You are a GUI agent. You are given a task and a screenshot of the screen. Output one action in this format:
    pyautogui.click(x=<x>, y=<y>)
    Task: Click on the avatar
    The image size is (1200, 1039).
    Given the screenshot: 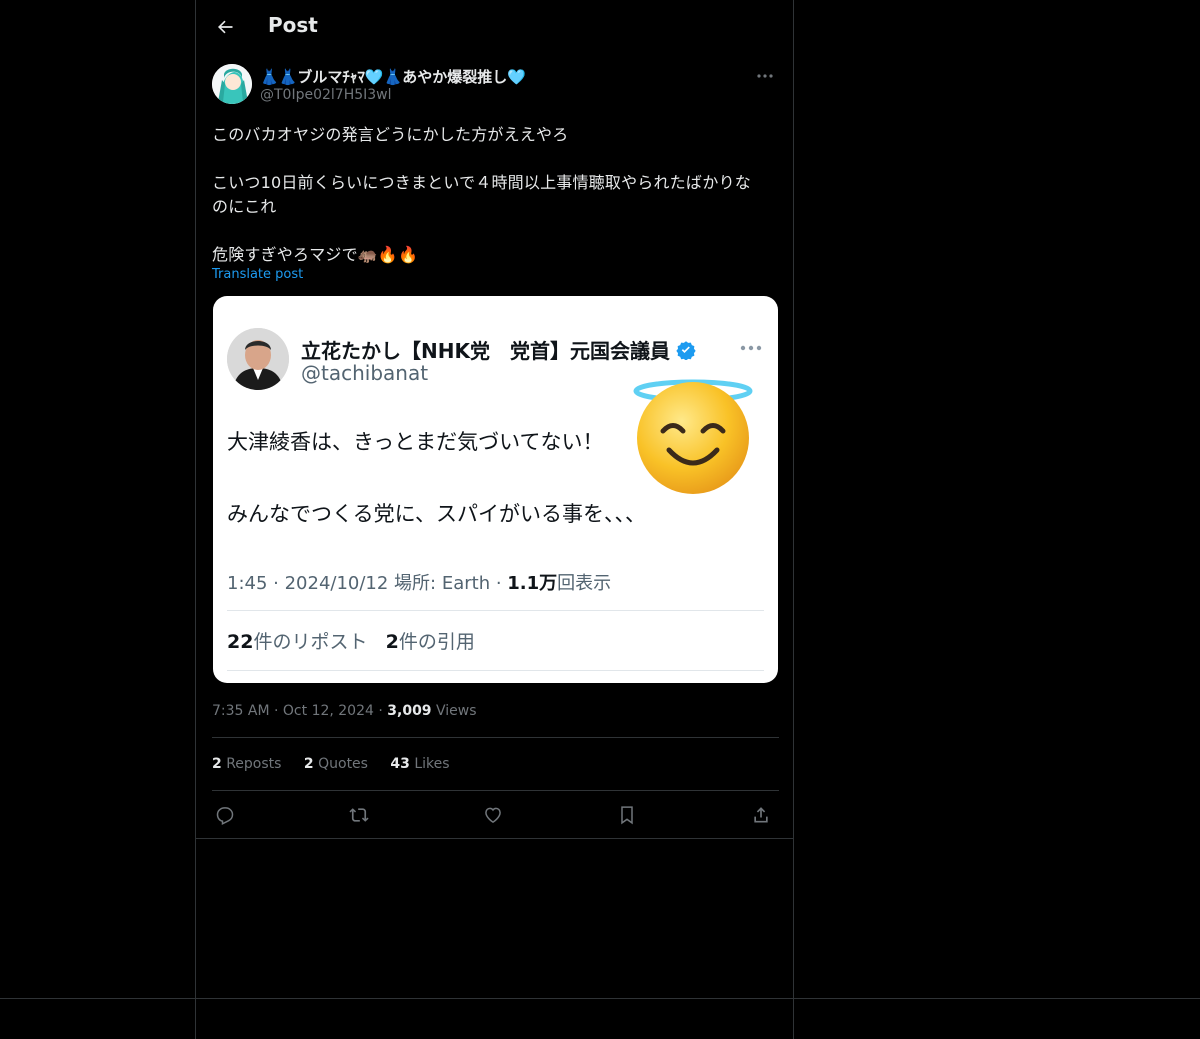 What is the action you would take?
    pyautogui.click(x=232, y=84)
    